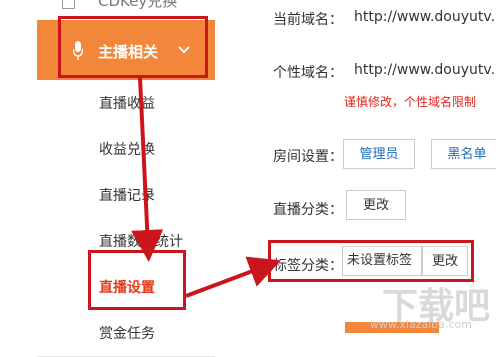 The height and width of the screenshot is (357, 496). I want to click on annotation-arrow-down, so click(147, 169).